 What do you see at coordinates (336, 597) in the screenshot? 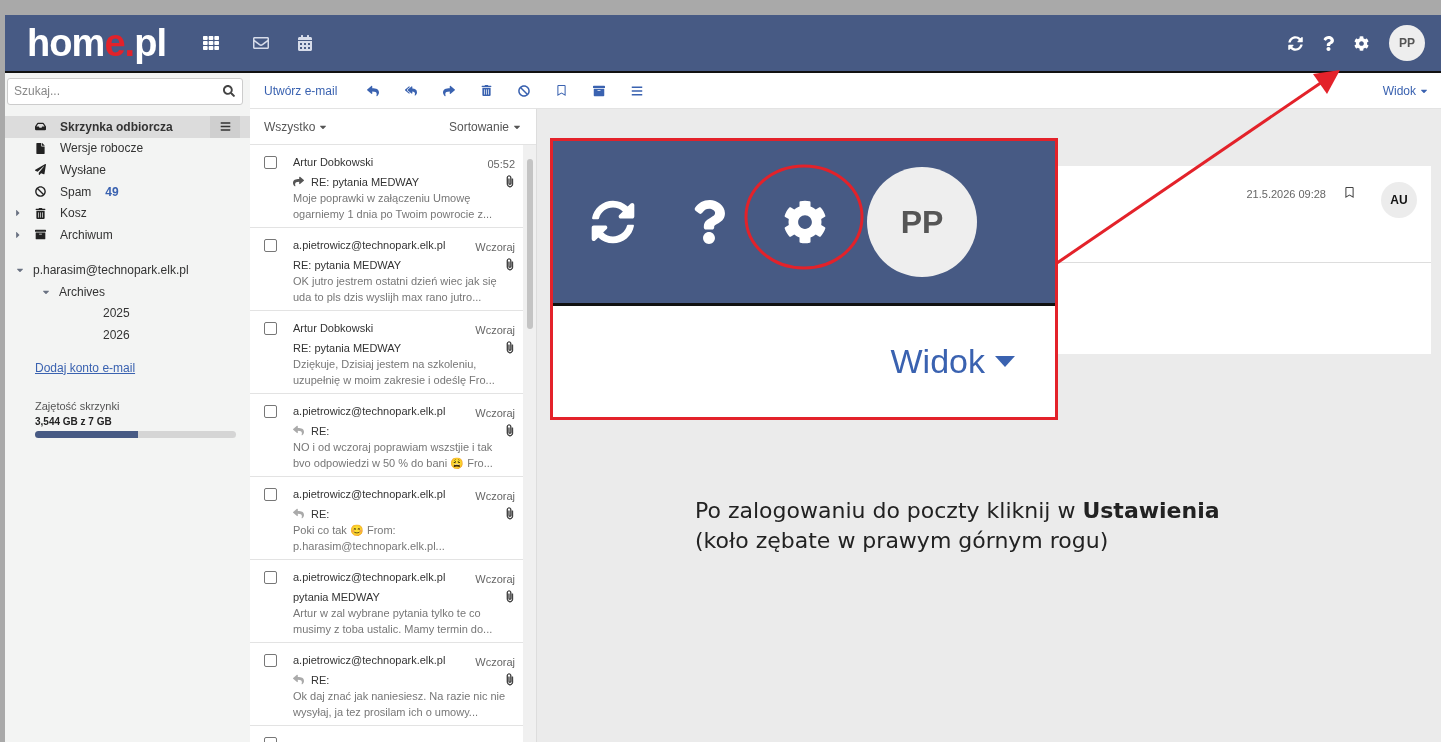
I see `subject: pytania MEDWAY` at bounding box center [336, 597].